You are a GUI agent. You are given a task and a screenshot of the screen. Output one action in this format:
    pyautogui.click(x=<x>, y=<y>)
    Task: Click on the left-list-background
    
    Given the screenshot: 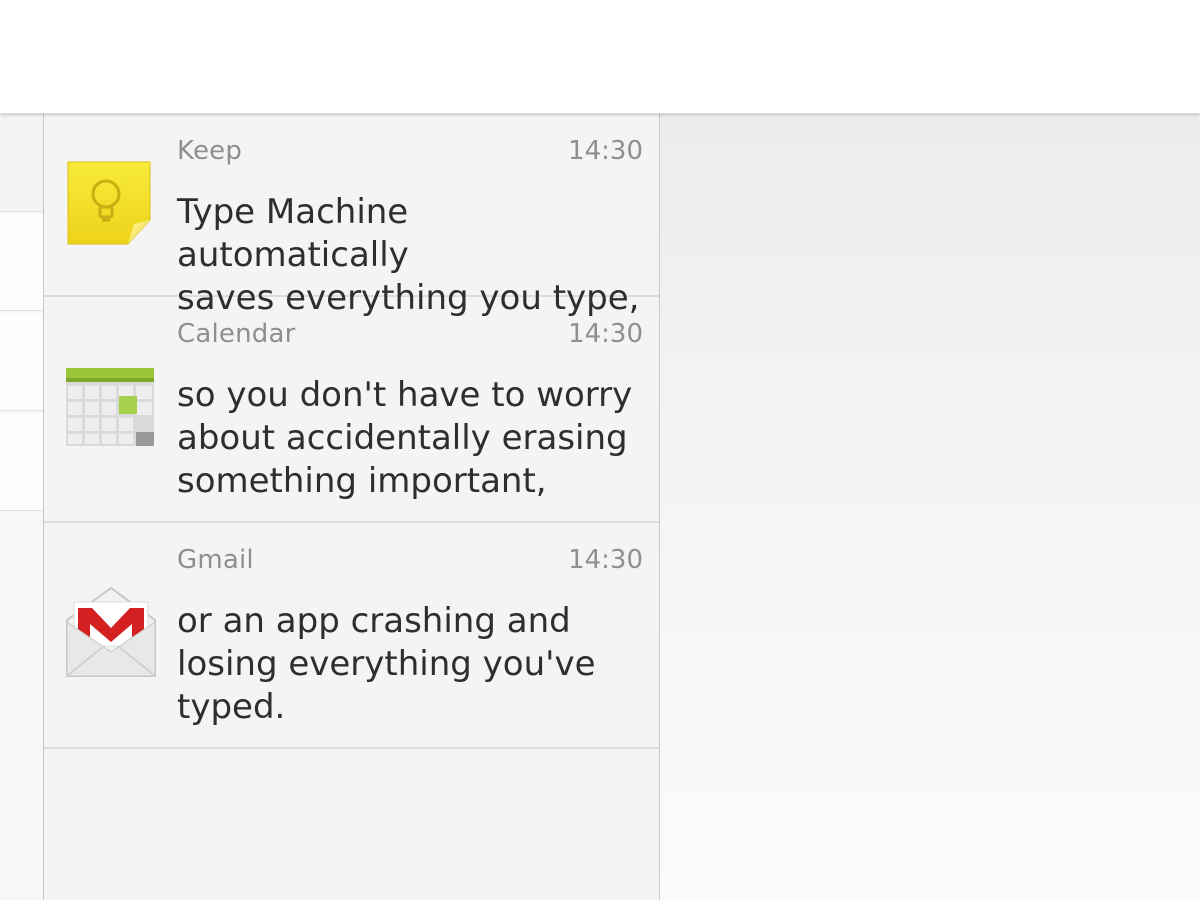 What is the action you would take?
    pyautogui.click(x=21, y=507)
    